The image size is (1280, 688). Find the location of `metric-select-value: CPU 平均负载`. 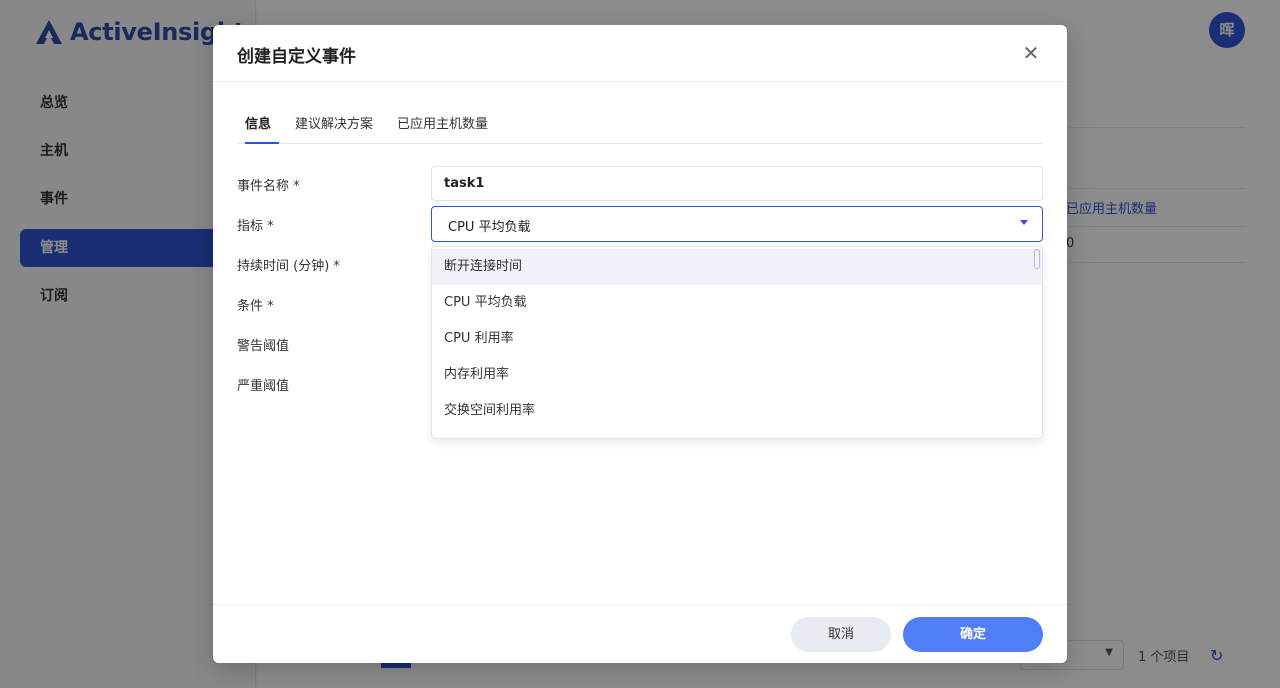

metric-select-value: CPU 平均负载 is located at coordinates (489, 227).